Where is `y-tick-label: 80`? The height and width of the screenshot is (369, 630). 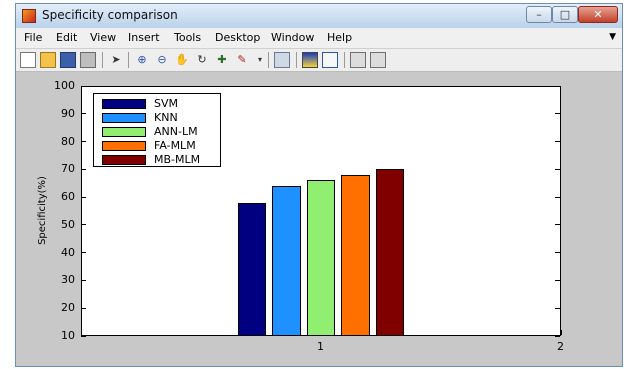 y-tick-label: 80 is located at coordinates (68, 141).